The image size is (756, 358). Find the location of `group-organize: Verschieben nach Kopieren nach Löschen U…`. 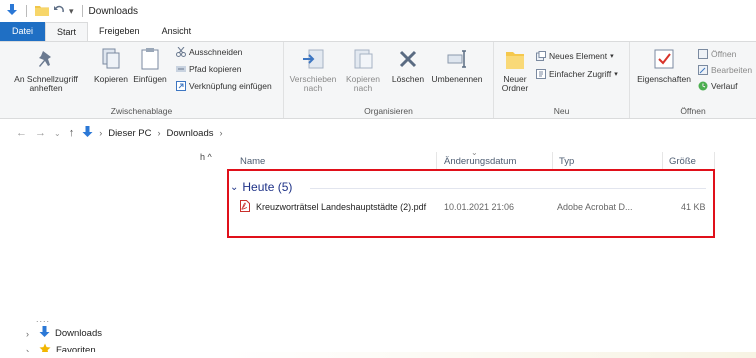

group-organize: Verschieben nach Kopieren nach Löschen U… is located at coordinates (389, 80).